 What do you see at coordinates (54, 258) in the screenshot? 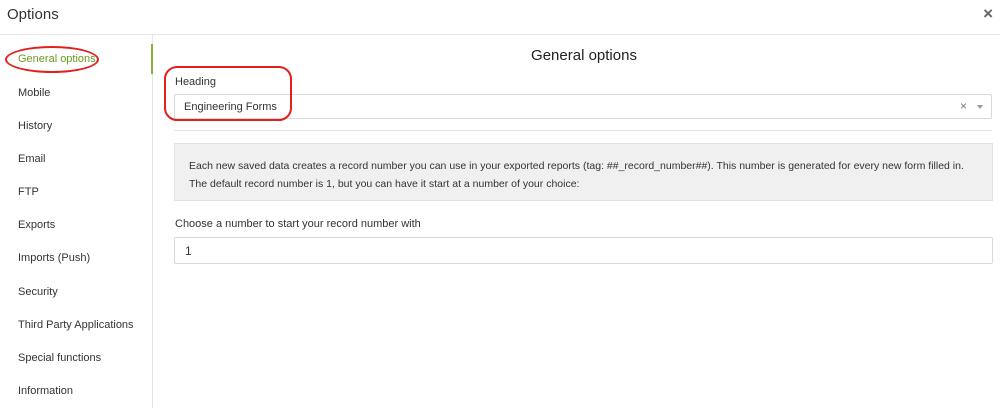
I see `sidebar-item-imports-push: Imports (Push)` at bounding box center [54, 258].